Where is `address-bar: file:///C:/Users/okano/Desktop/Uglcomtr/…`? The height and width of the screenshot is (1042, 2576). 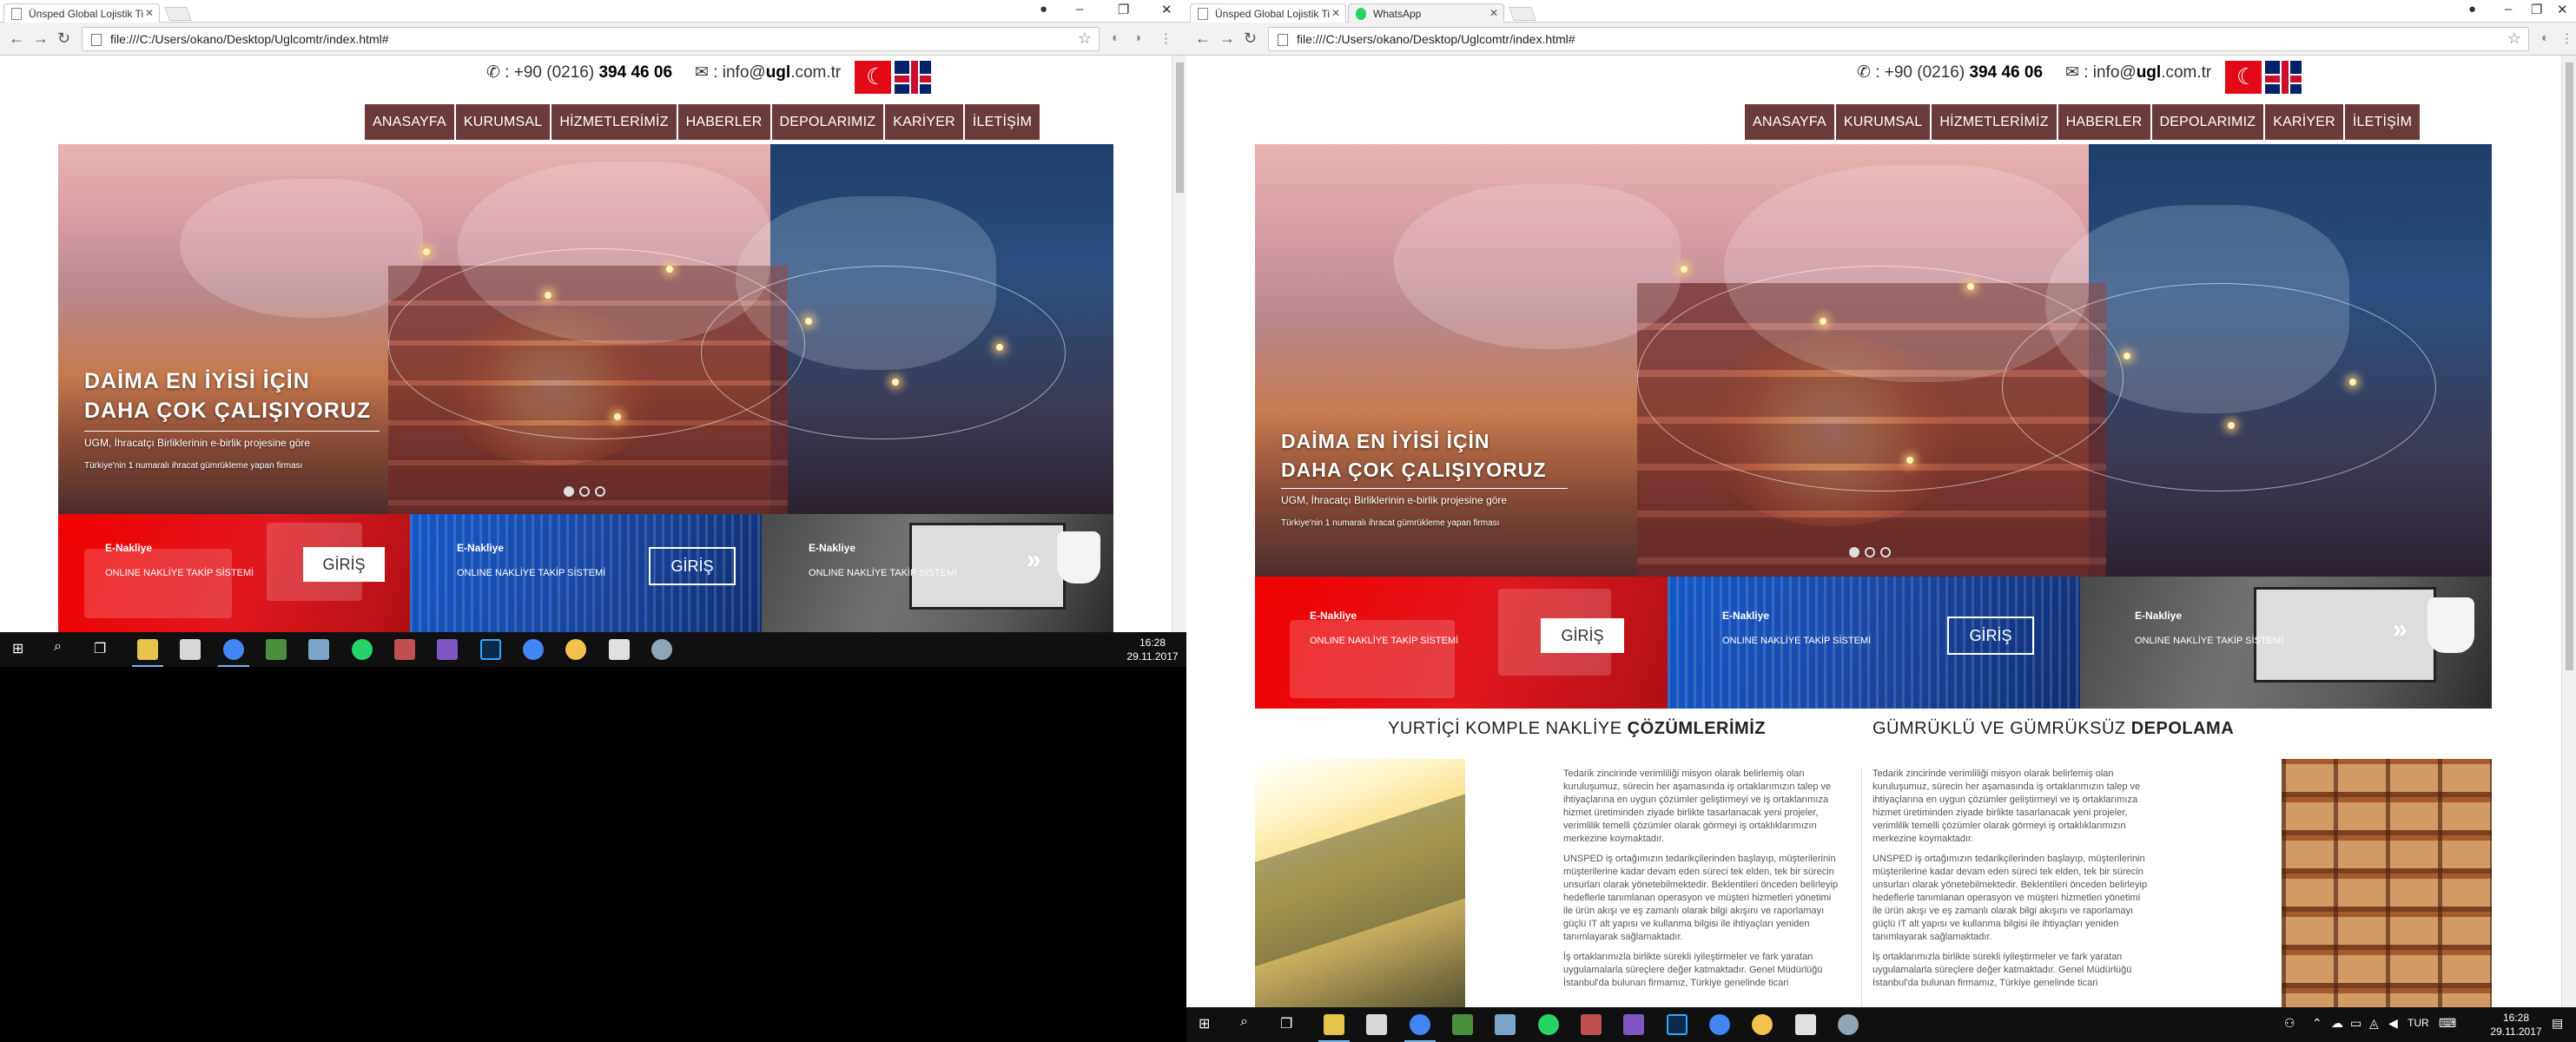 address-bar: file:///C:/Users/okano/Desktop/Uglcomtr/… is located at coordinates (591, 39).